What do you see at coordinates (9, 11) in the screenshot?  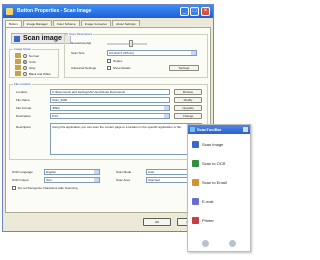 I see `app-icon` at bounding box center [9, 11].